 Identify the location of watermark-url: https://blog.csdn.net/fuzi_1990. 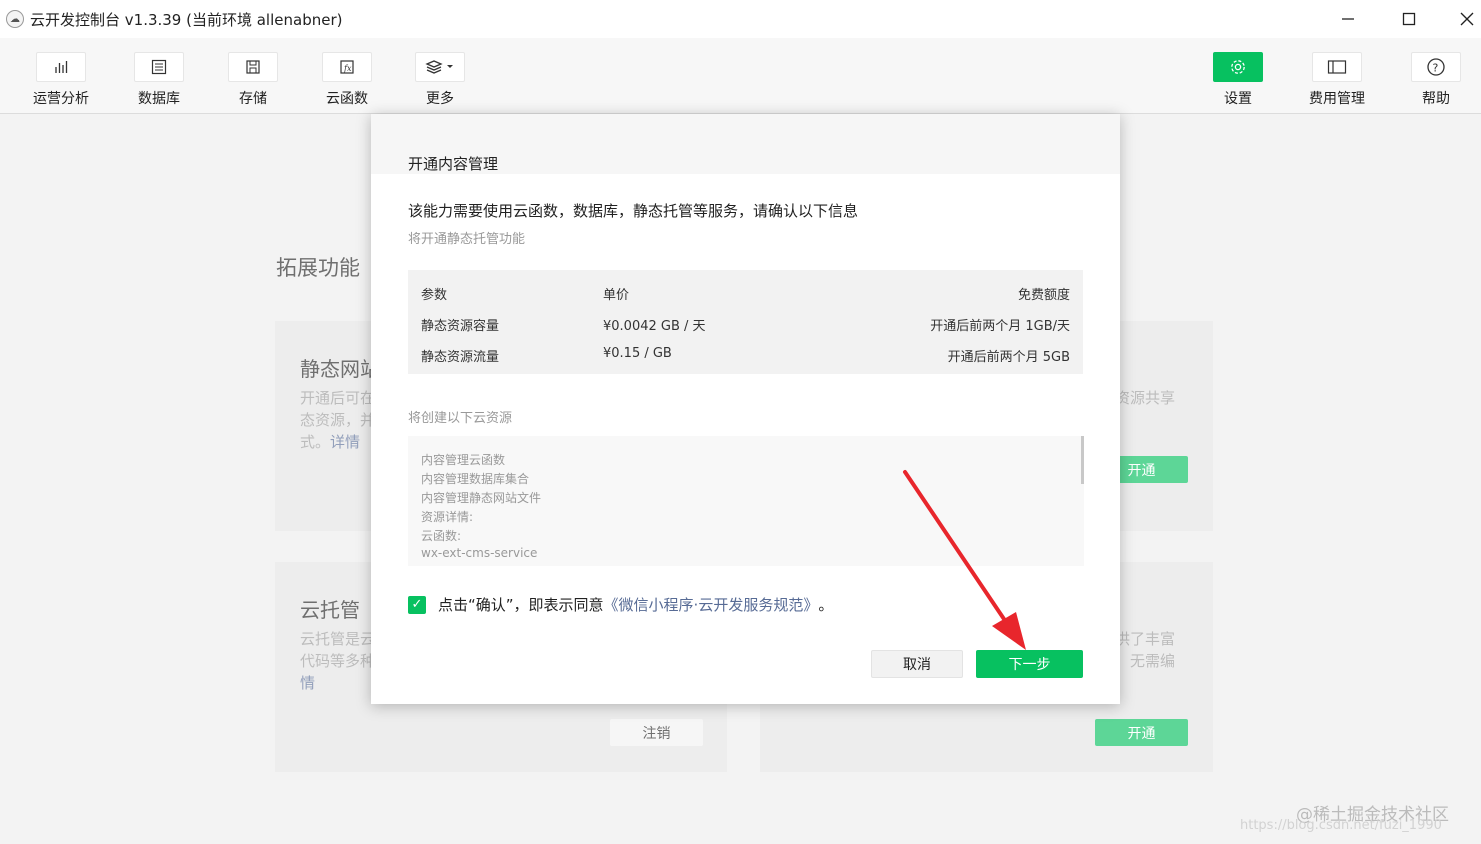
(1341, 825).